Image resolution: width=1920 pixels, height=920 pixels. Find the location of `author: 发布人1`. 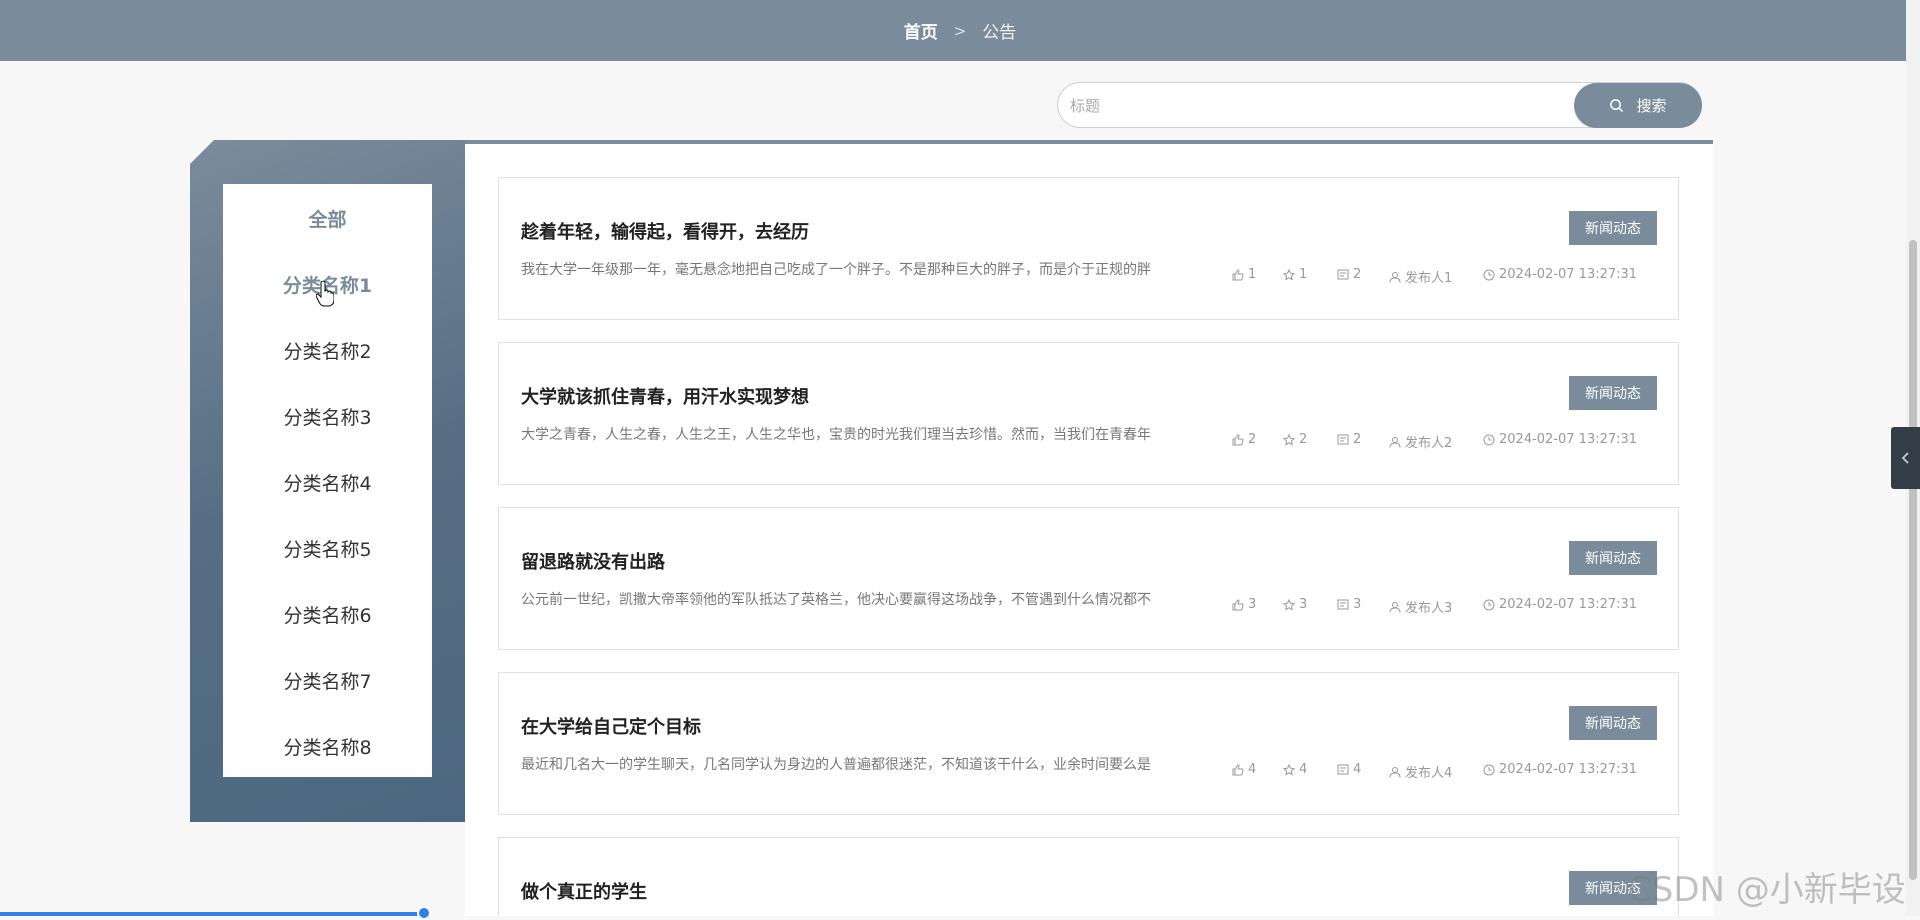

author: 发布人1 is located at coordinates (1420, 276).